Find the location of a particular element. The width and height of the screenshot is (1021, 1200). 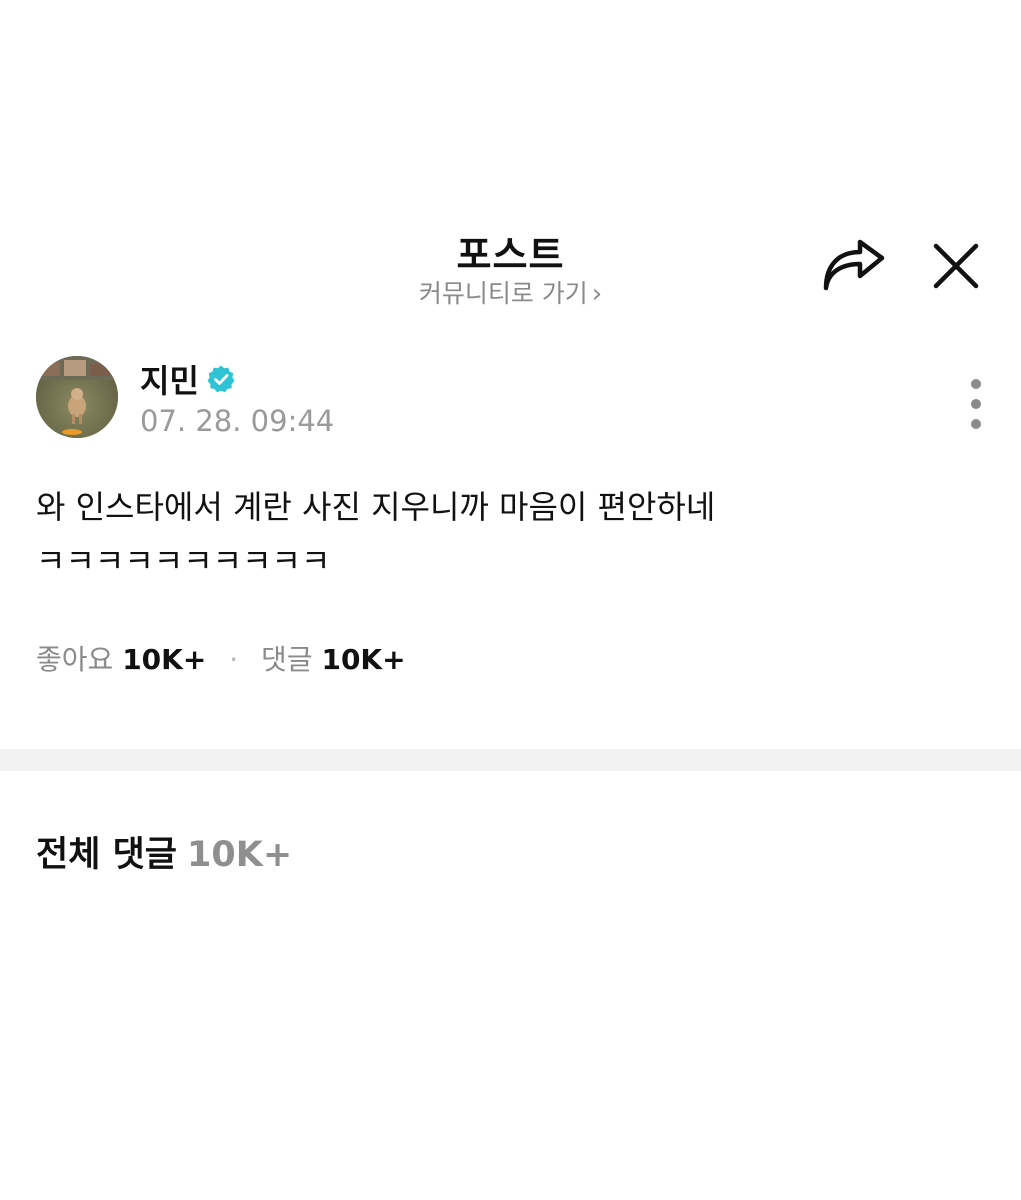

more-options-button is located at coordinates (976, 406).